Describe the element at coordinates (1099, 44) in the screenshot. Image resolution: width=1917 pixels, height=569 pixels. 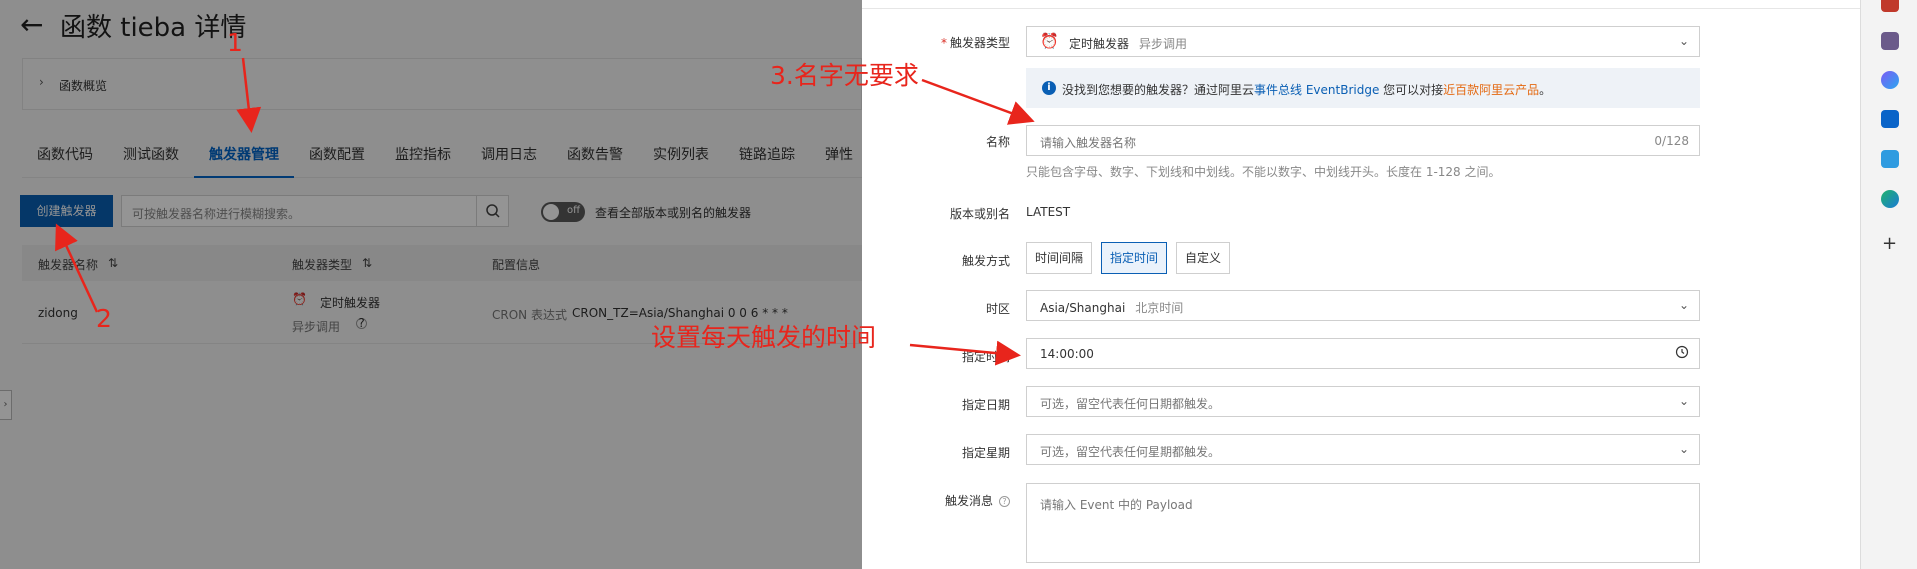
I see `trigger-type-value: 定时触发器` at that location.